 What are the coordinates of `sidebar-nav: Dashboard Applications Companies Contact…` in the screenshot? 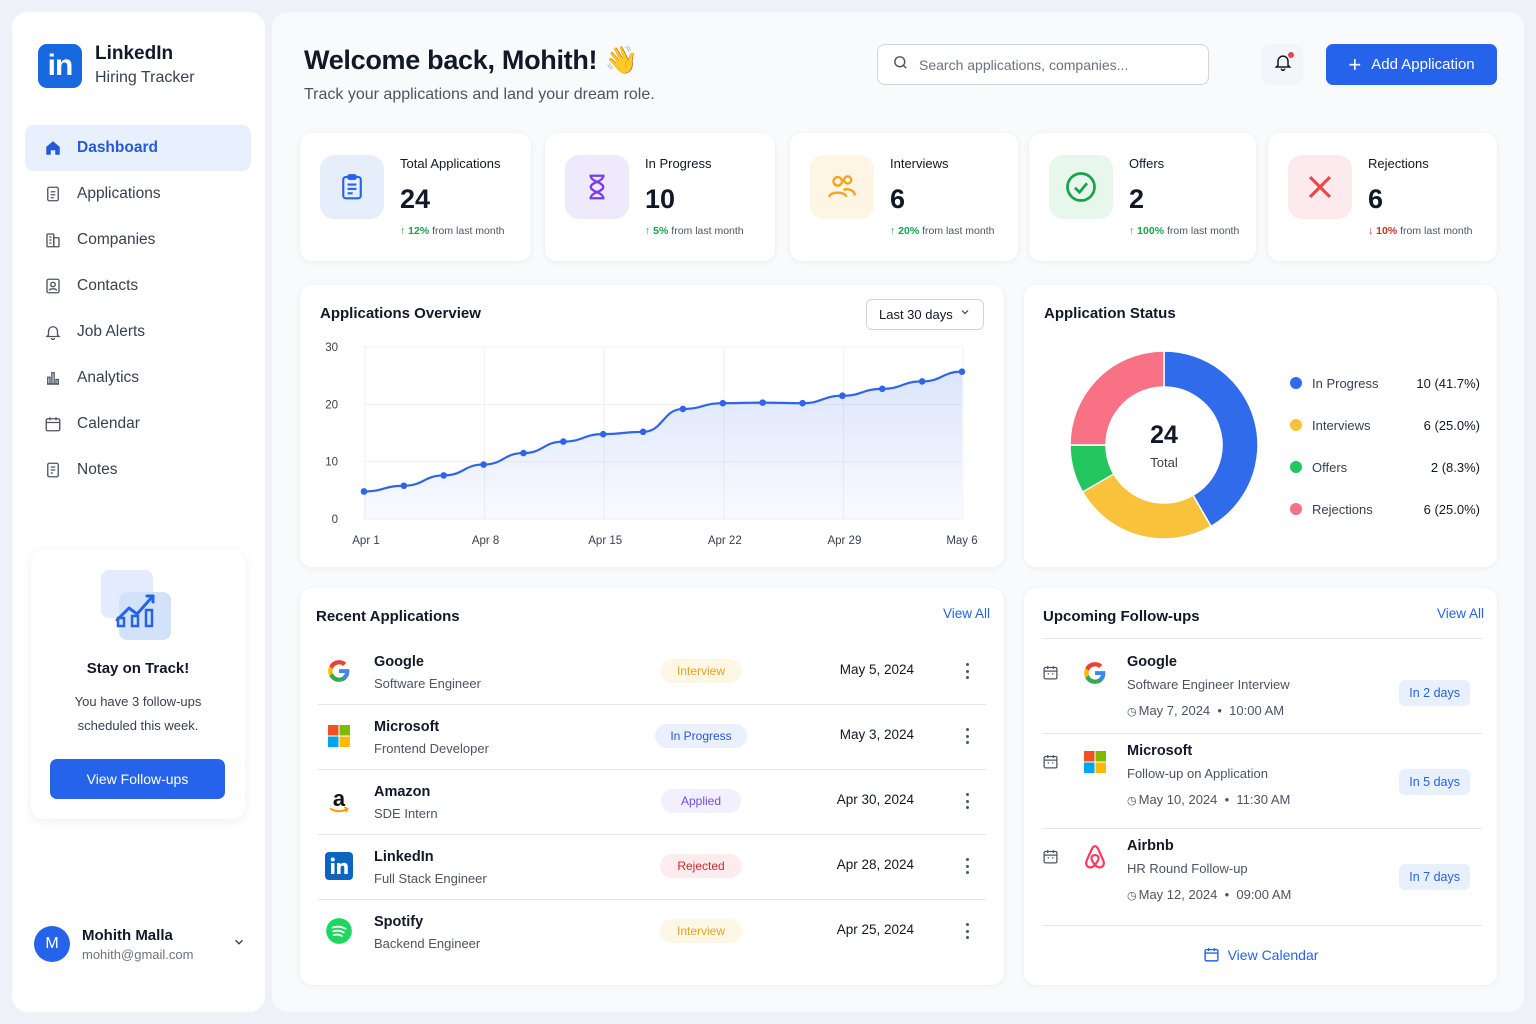 It's located at (138, 309).